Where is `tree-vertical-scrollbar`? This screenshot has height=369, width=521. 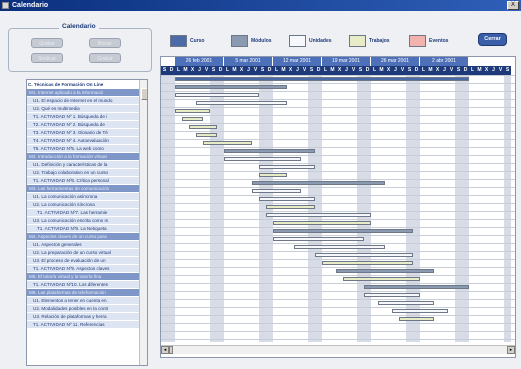
tree-vertical-scrollbar is located at coordinates (143, 222).